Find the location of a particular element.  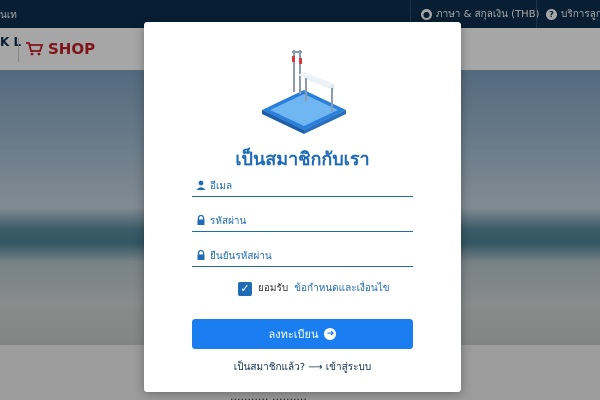

login-prompt-row: เป็นสมาชิกแล้ว? ⟶ เข้าสู่ระบบ is located at coordinates (302, 367).